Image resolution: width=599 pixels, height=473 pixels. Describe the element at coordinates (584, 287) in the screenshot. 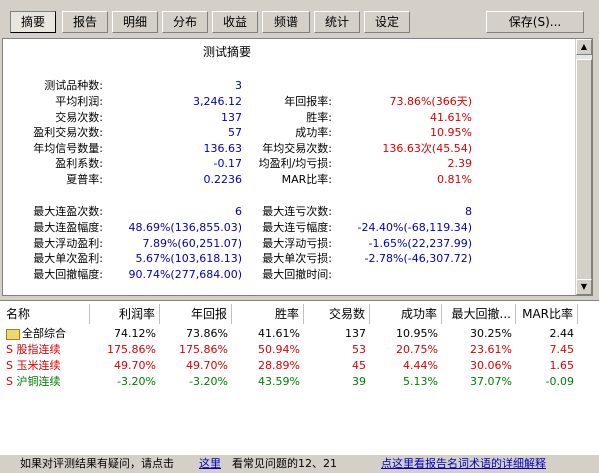

I see `scroll-down-arrow-icon: ▼` at that location.